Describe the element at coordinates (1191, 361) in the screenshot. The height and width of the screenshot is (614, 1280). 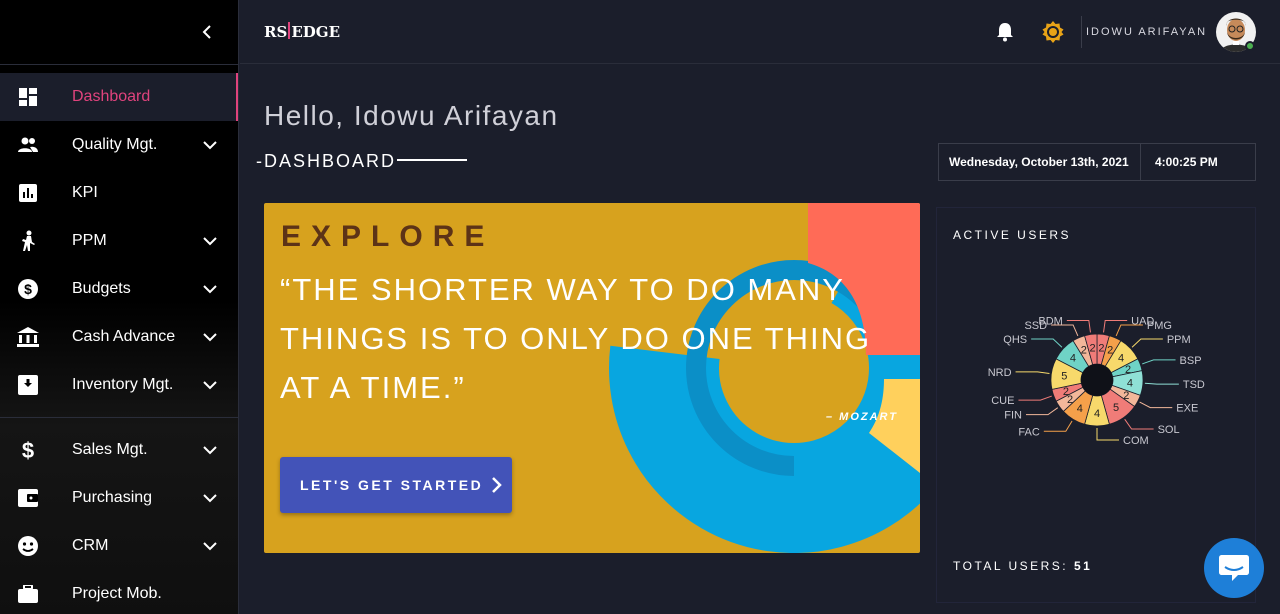
I see `pie-category-label: BSP` at that location.